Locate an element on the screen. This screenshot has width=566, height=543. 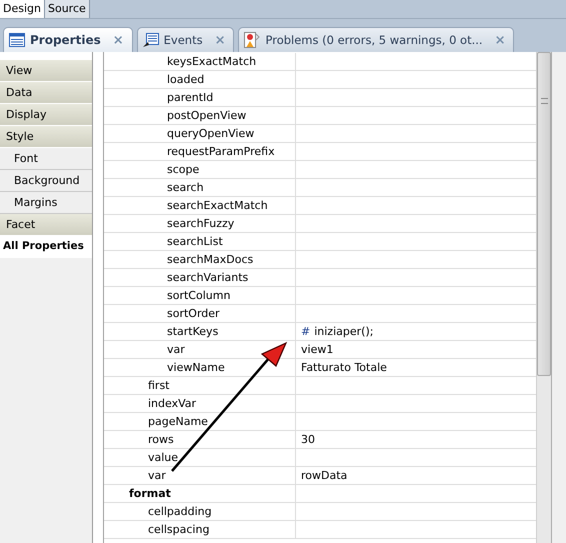
form-icon is located at coordinates (150, 40).